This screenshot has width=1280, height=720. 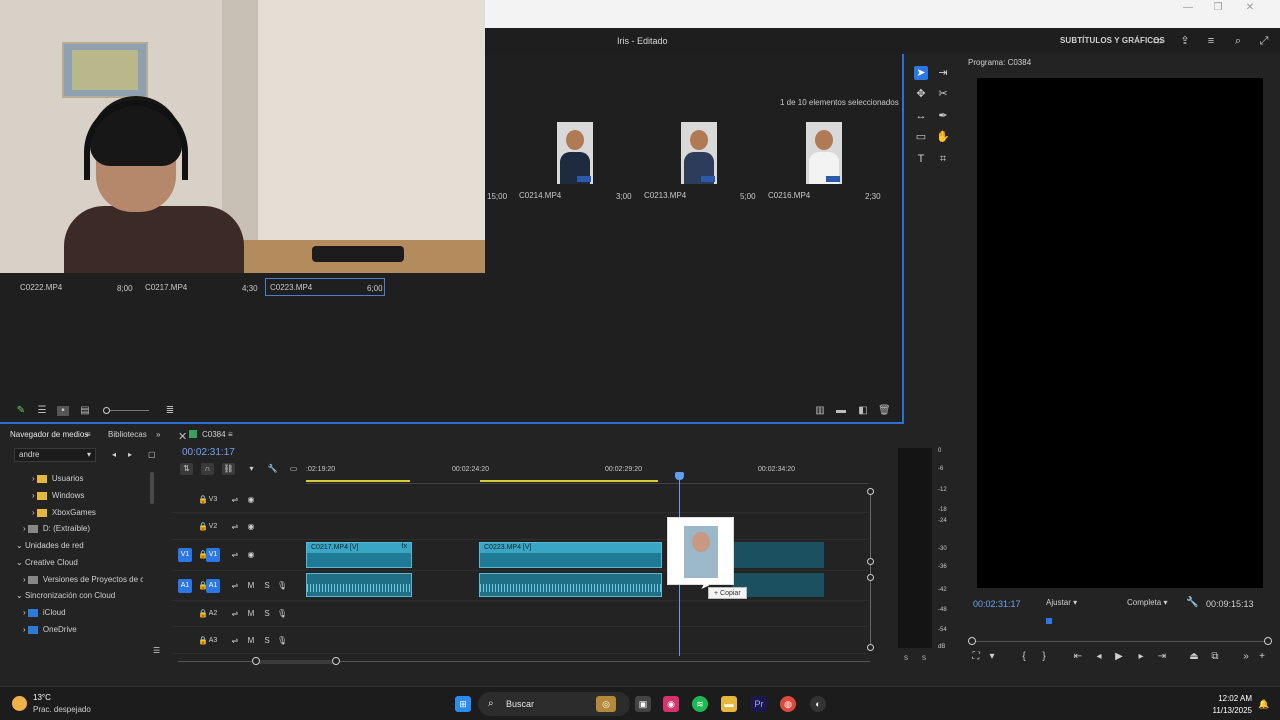 I want to click on panel-menu-icon: ☰, so click(x=156, y=650).